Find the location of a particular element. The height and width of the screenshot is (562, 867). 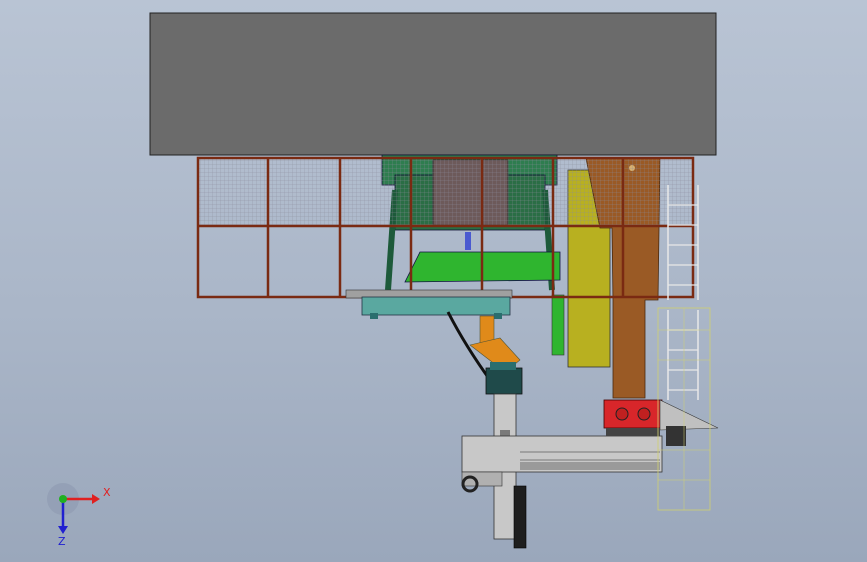

coordinate-triad: X Y Z is located at coordinates (79, 515).